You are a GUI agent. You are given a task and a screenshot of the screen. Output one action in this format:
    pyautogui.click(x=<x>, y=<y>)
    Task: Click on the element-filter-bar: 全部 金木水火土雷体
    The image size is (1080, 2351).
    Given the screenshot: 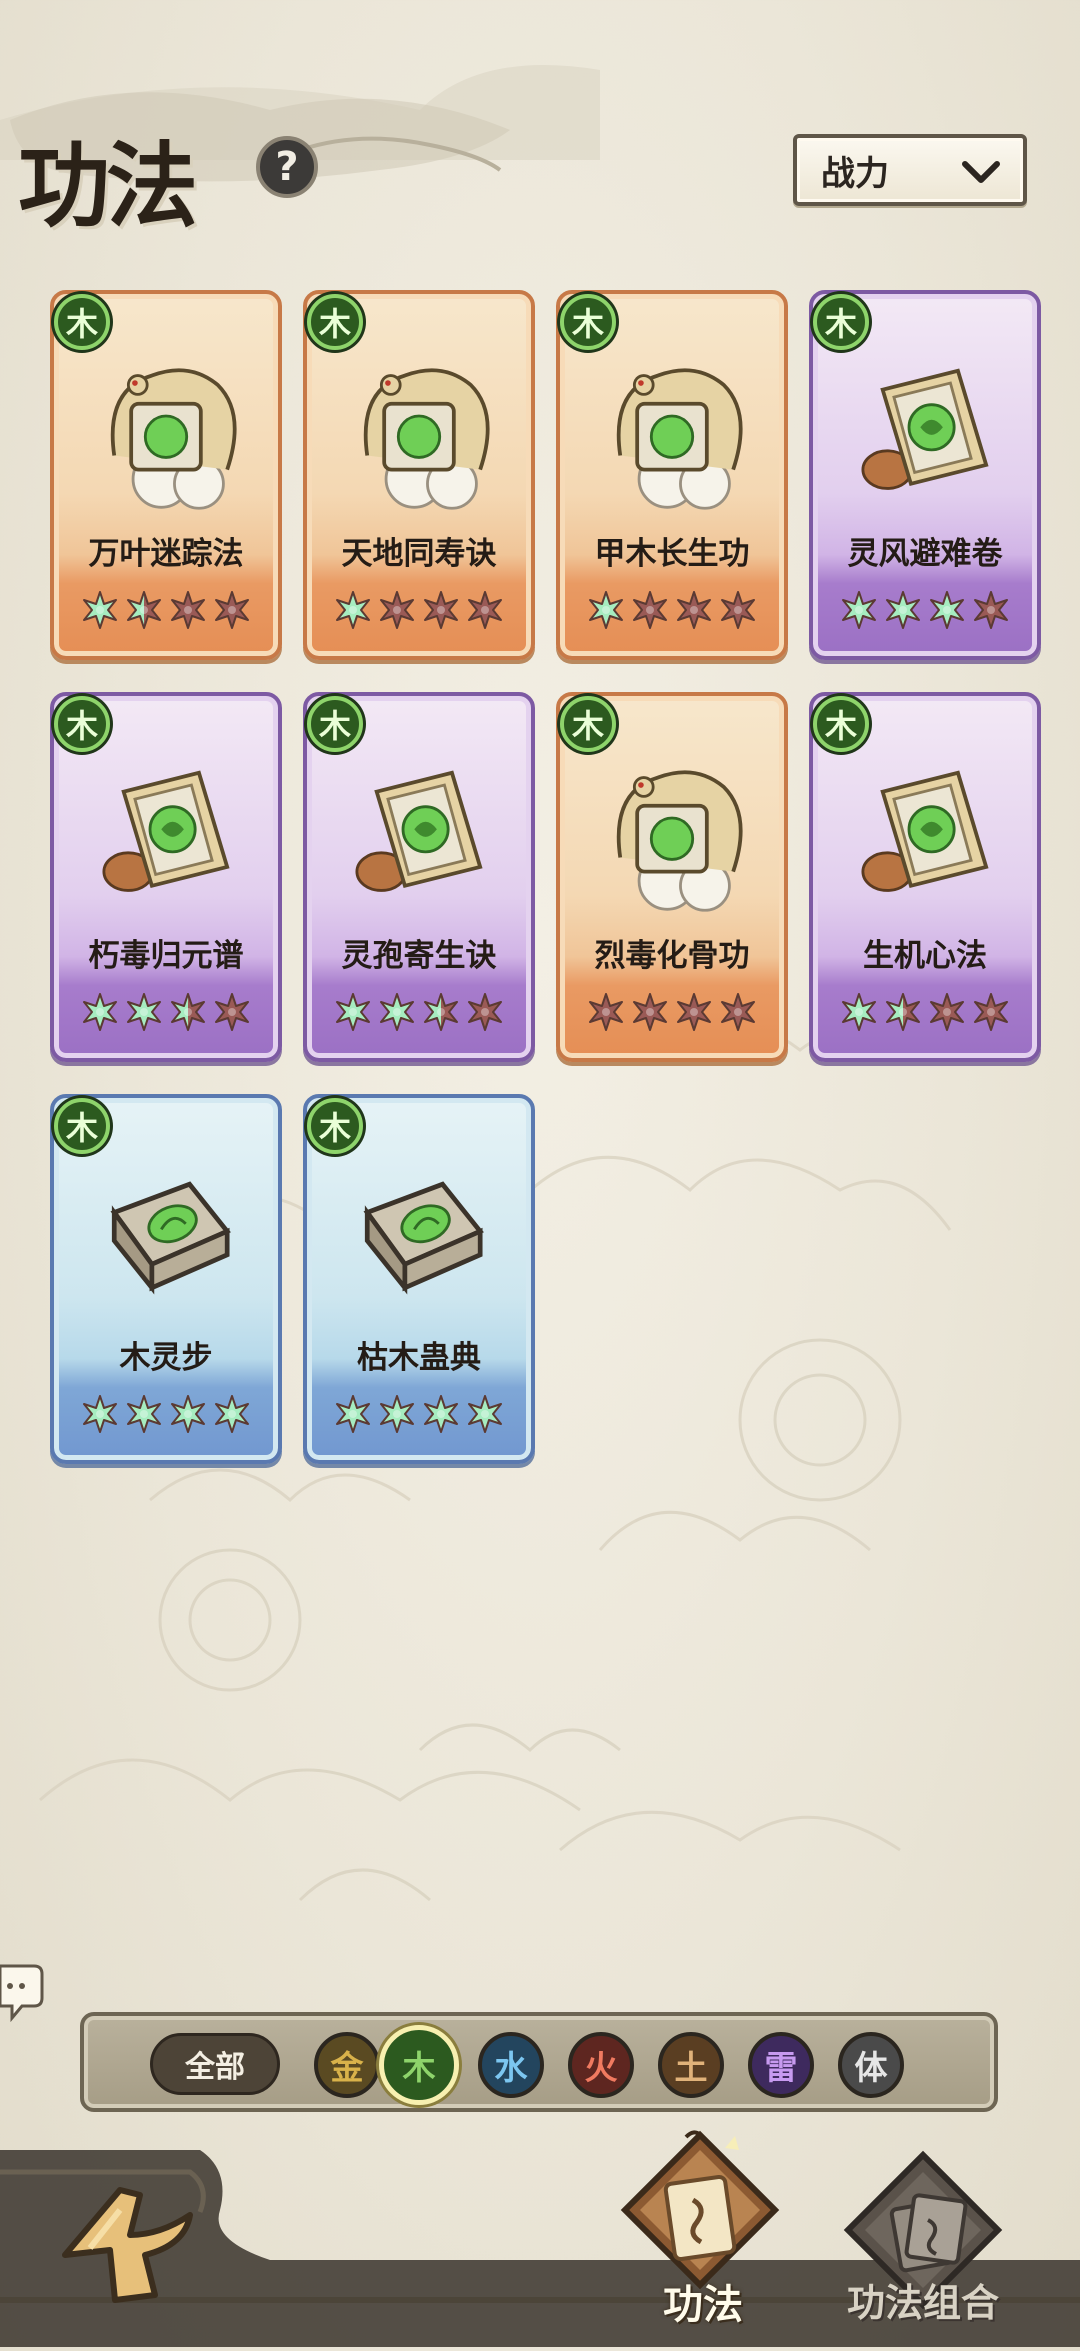 What is the action you would take?
    pyautogui.click(x=539, y=2062)
    